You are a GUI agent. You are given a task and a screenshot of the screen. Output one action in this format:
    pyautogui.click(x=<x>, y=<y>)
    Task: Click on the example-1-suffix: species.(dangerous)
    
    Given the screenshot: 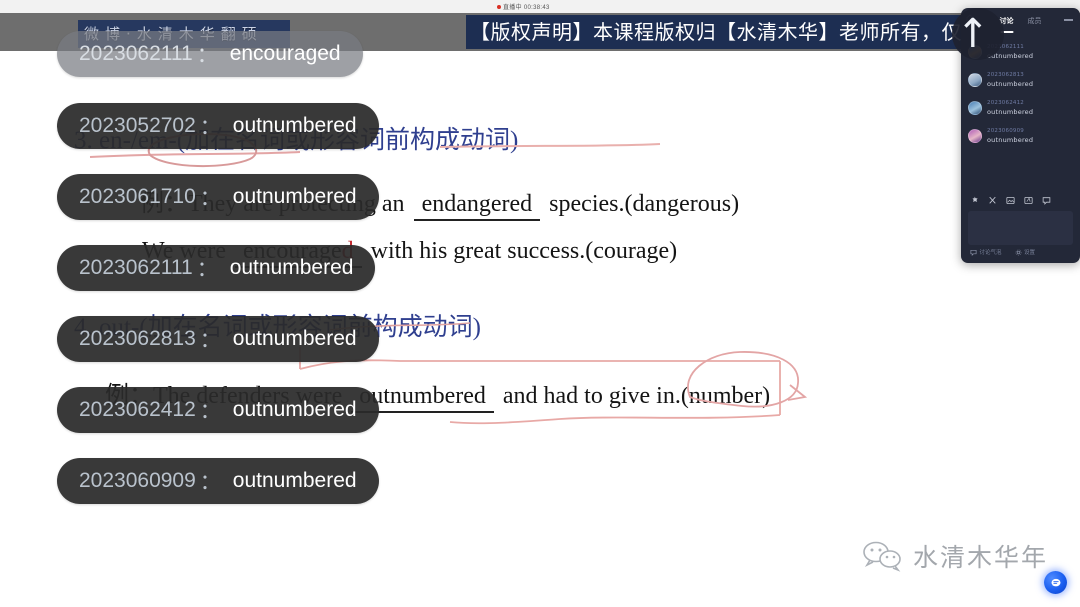 What is the action you would take?
    pyautogui.click(x=644, y=204)
    